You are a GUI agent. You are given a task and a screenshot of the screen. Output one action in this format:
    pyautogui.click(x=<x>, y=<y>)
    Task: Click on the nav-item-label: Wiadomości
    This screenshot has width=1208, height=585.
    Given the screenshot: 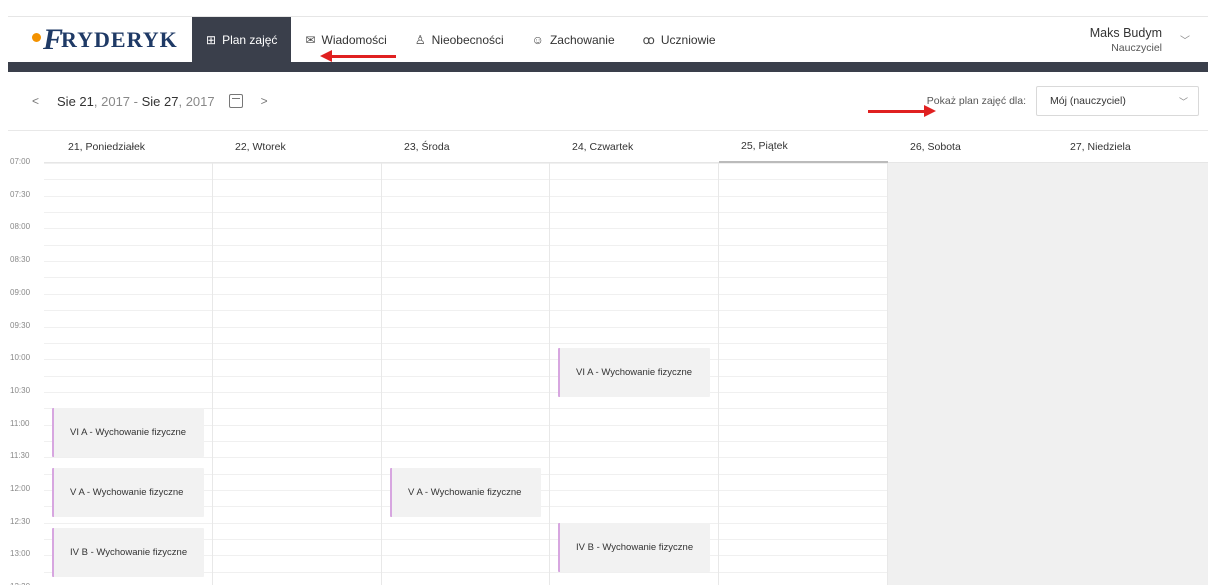 What is the action you would take?
    pyautogui.click(x=354, y=39)
    